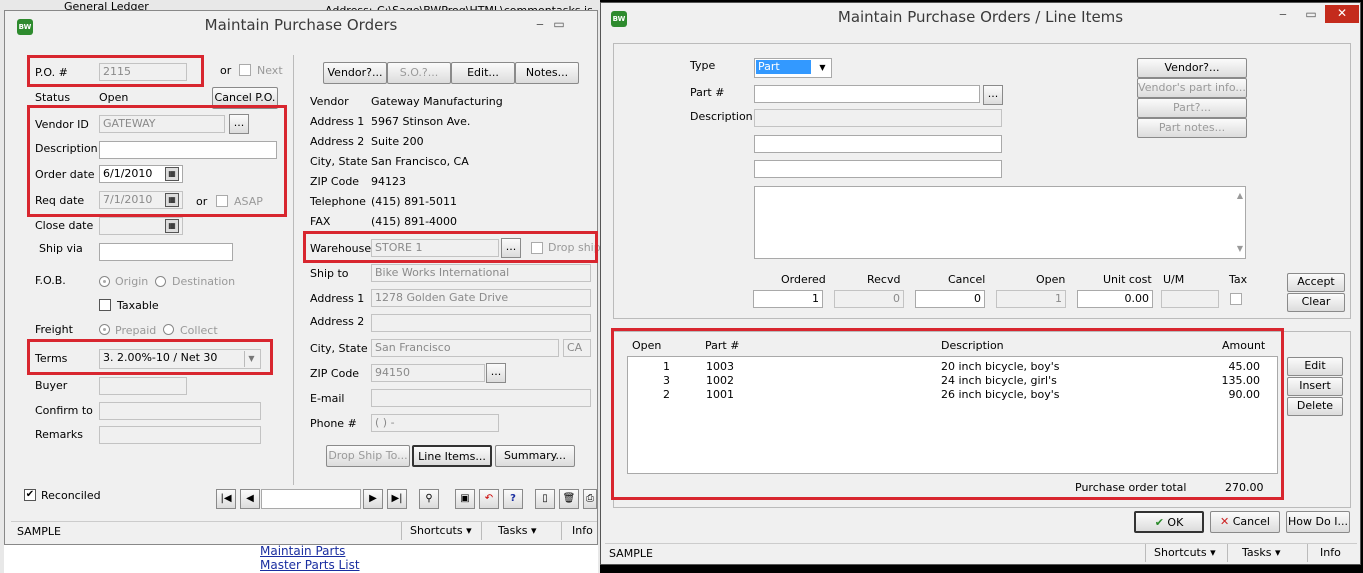 This screenshot has height=573, width=1363. I want to click on confirm-to-field, so click(180, 411).